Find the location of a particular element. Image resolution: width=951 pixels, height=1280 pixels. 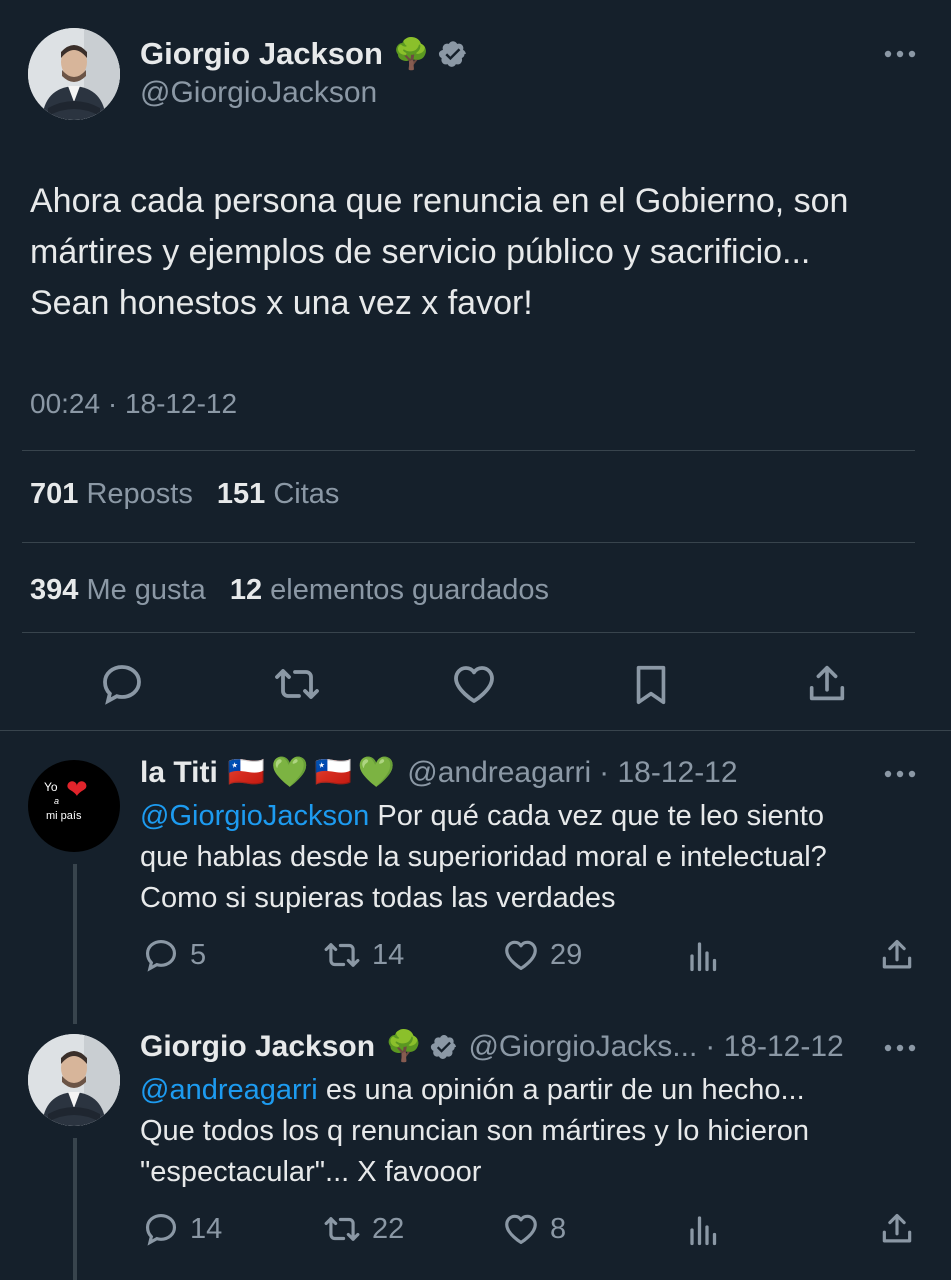

quotes-stat: 151 Citas is located at coordinates (278, 494).